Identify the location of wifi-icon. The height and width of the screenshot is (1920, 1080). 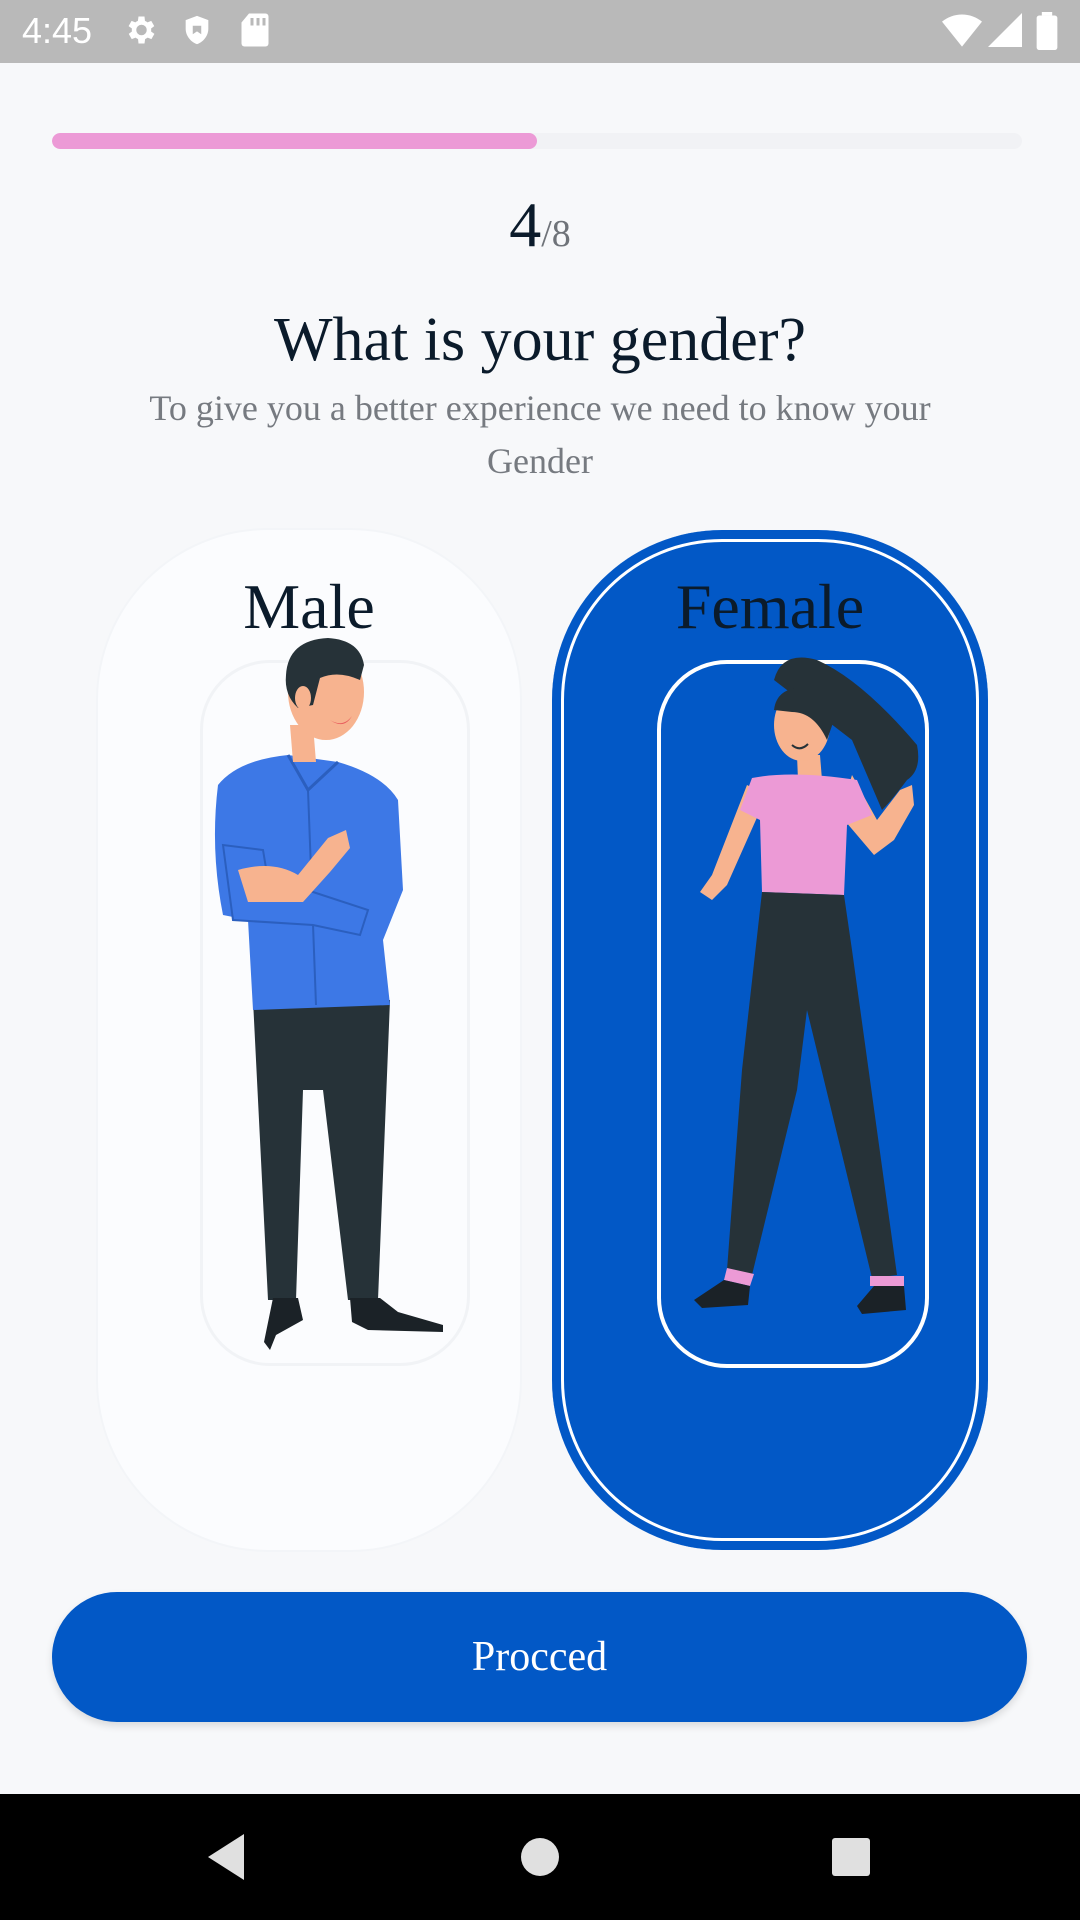
(962, 30).